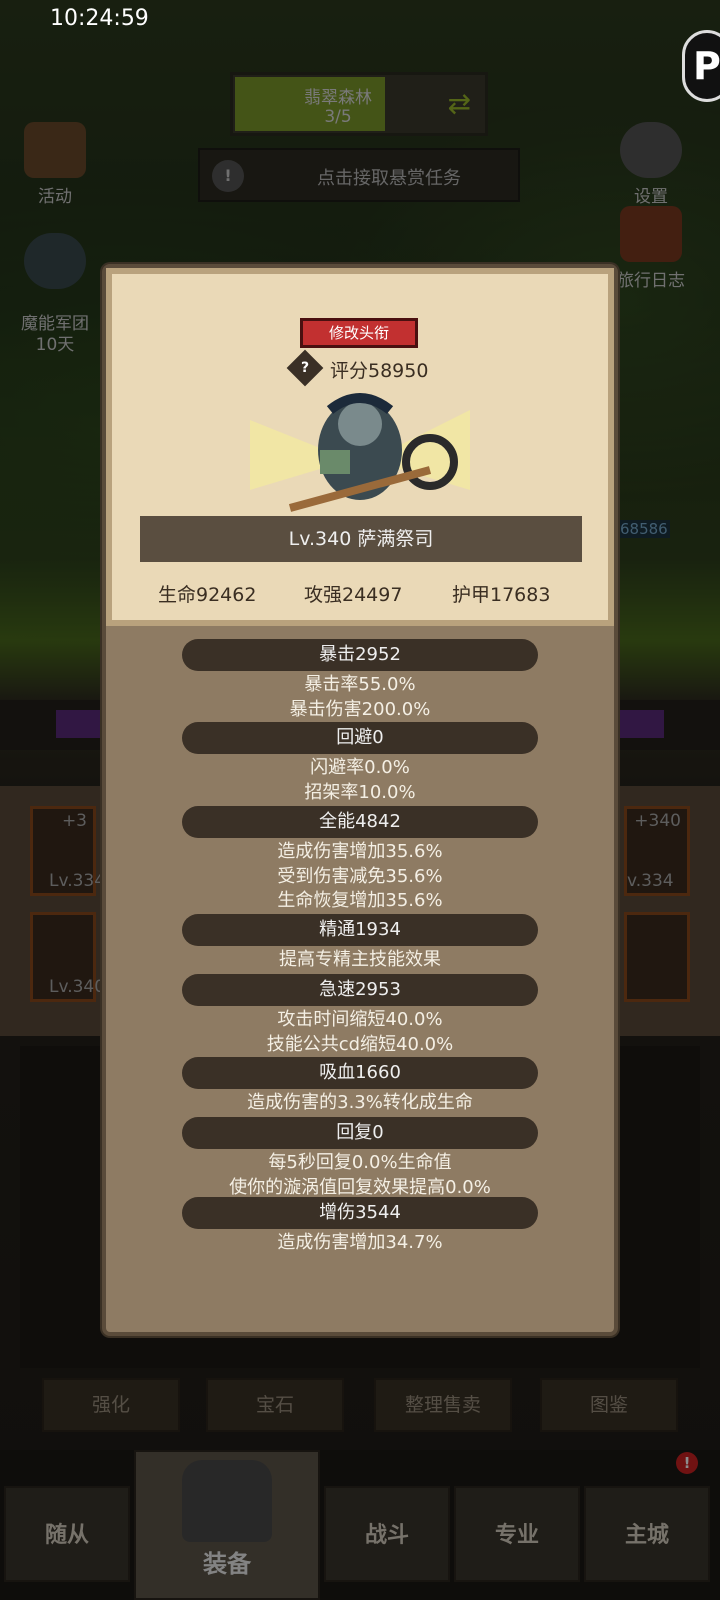 The width and height of the screenshot is (720, 1600). What do you see at coordinates (360, 1133) in the screenshot?
I see `stat-header: 回复0` at bounding box center [360, 1133].